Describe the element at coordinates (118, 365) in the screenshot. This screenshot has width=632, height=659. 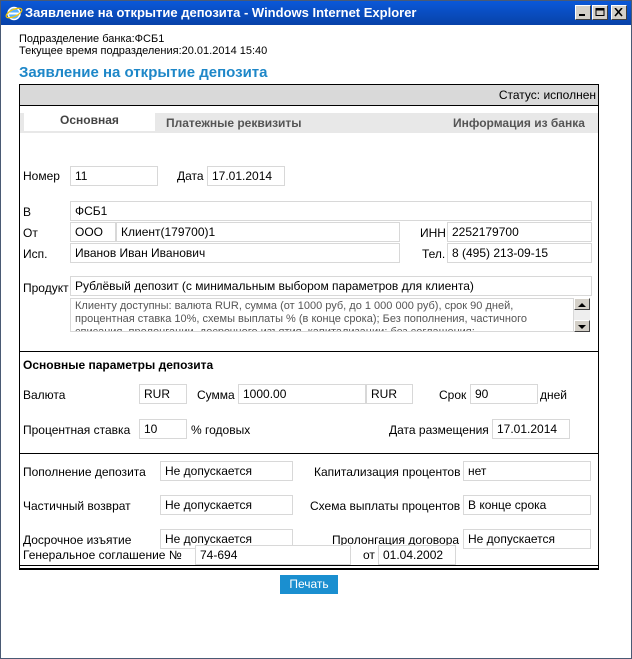
I see `params-title: Основные параметры депозита` at that location.